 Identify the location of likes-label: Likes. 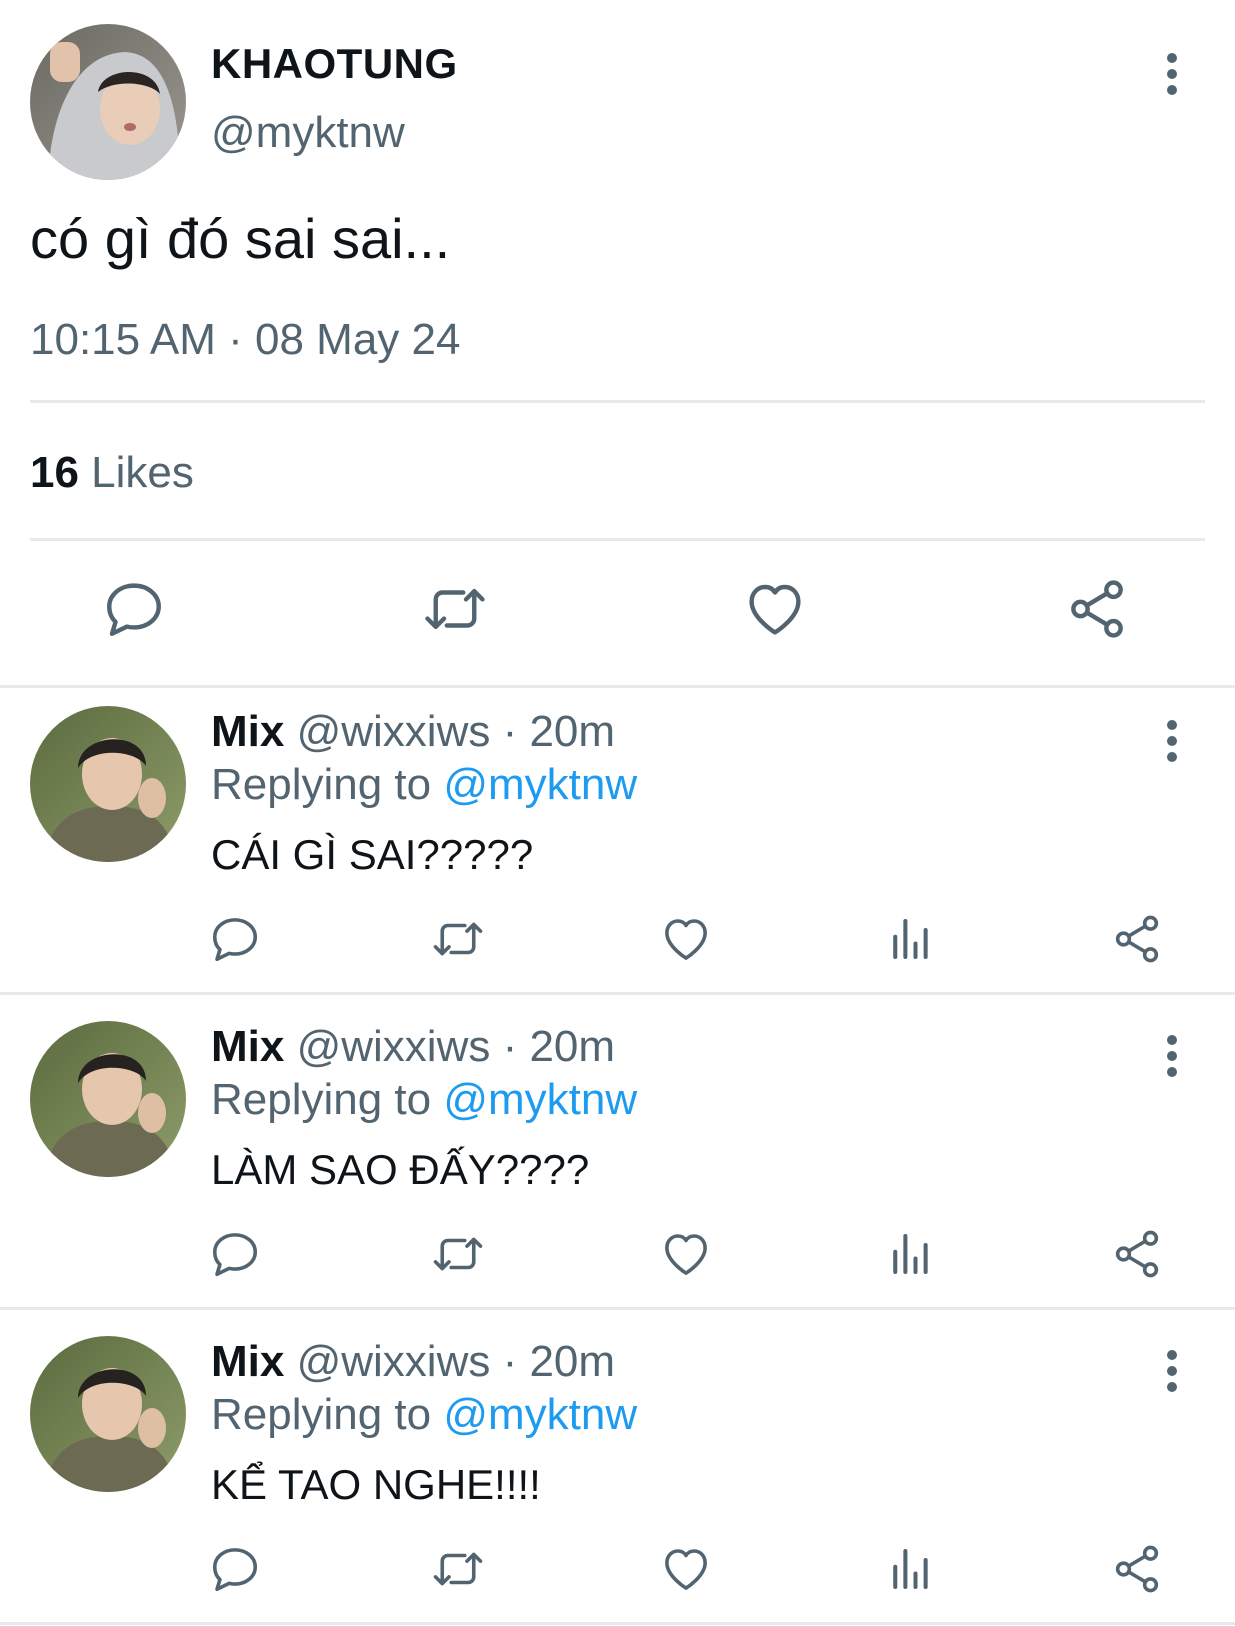
(136, 472).